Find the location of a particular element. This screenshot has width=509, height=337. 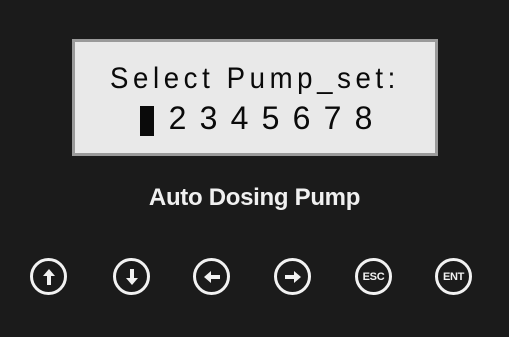

esc-button: ESC is located at coordinates (373, 276).